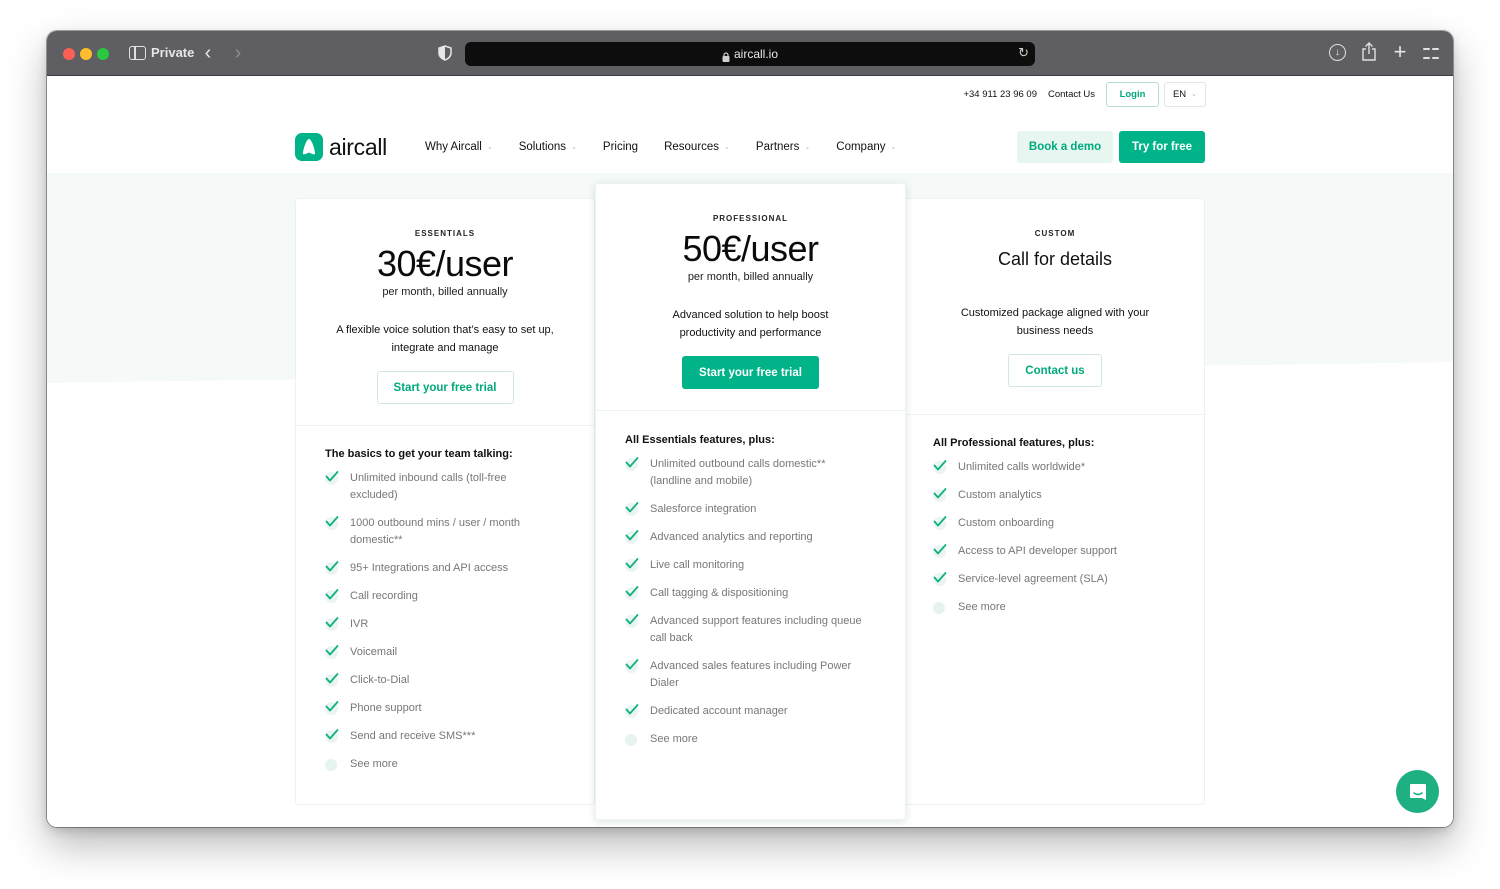  I want to click on feature-item: Dedicated account manager, so click(745, 711).